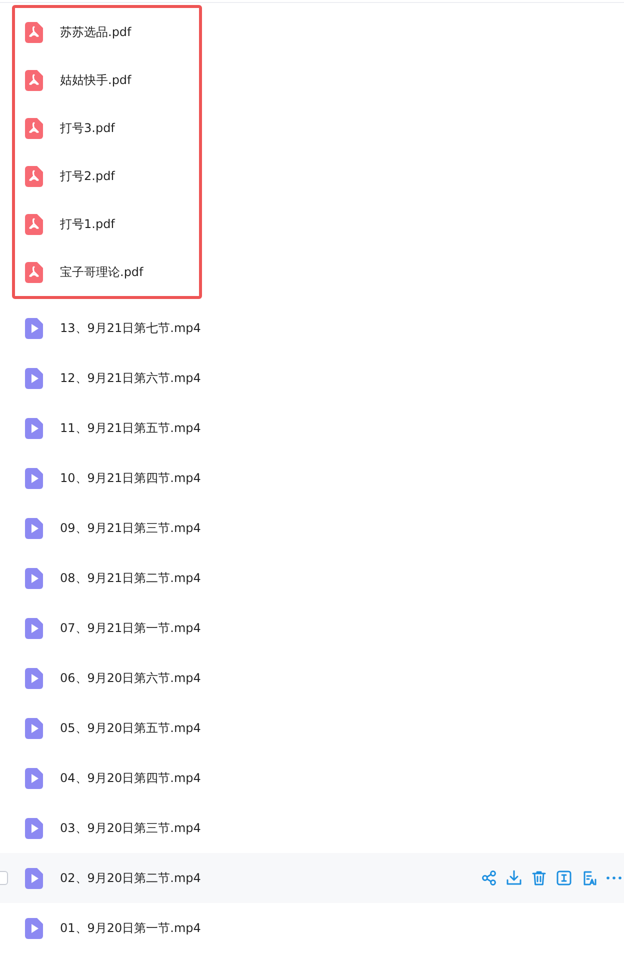  Describe the element at coordinates (130, 378) in the screenshot. I see `file-name: 12、9月21日第六节.mp4` at that location.